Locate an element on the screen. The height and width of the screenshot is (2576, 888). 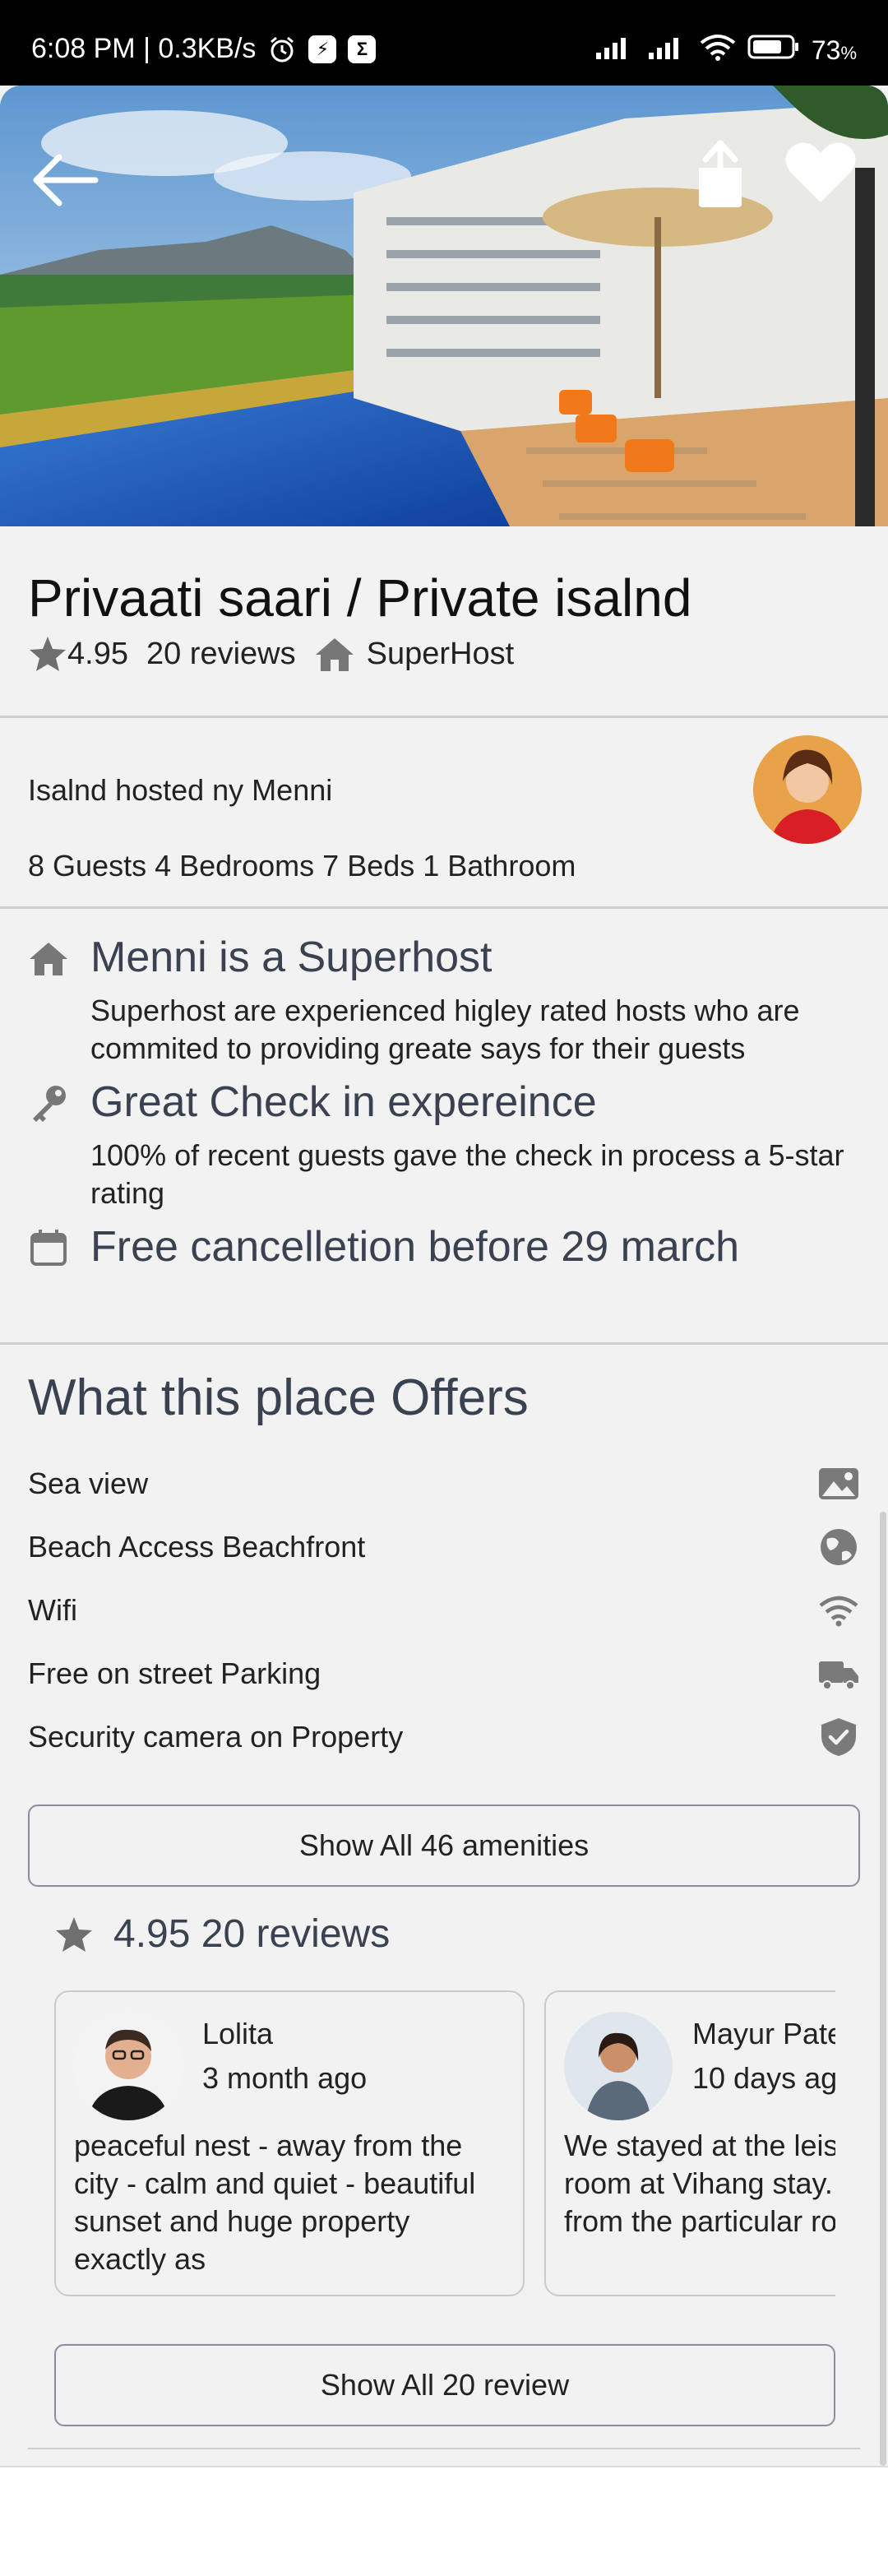
amenity-item: Beach Access Beachfront is located at coordinates (444, 1547).